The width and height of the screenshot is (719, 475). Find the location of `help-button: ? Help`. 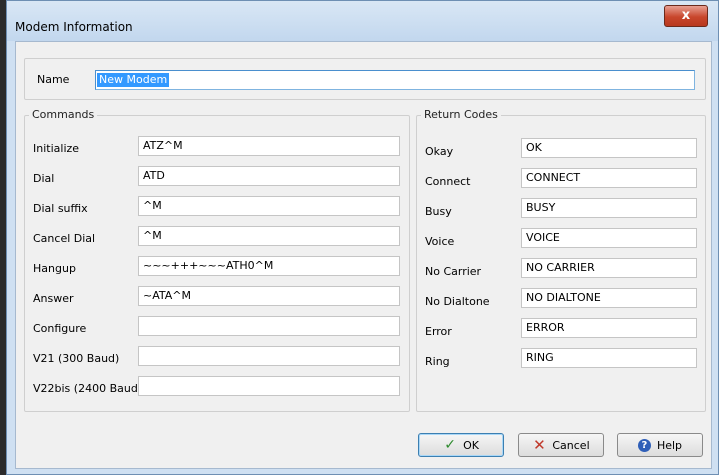

help-button: ? Help is located at coordinates (660, 445).